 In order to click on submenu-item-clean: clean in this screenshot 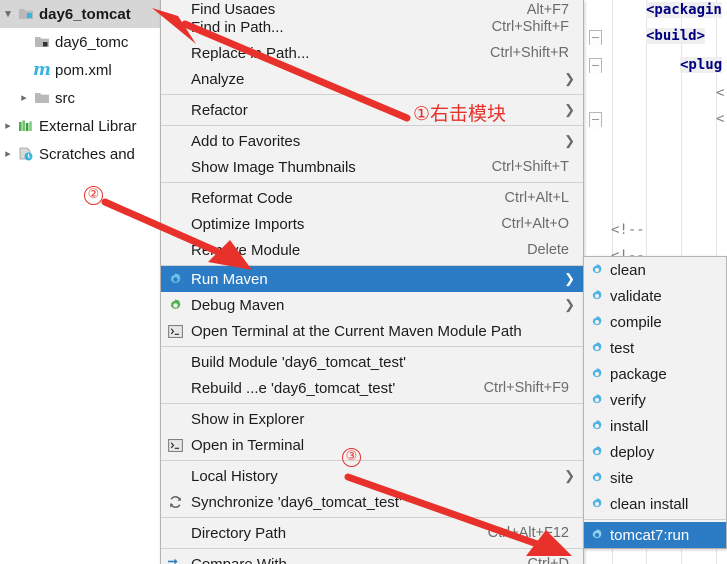, I will do `click(655, 270)`.